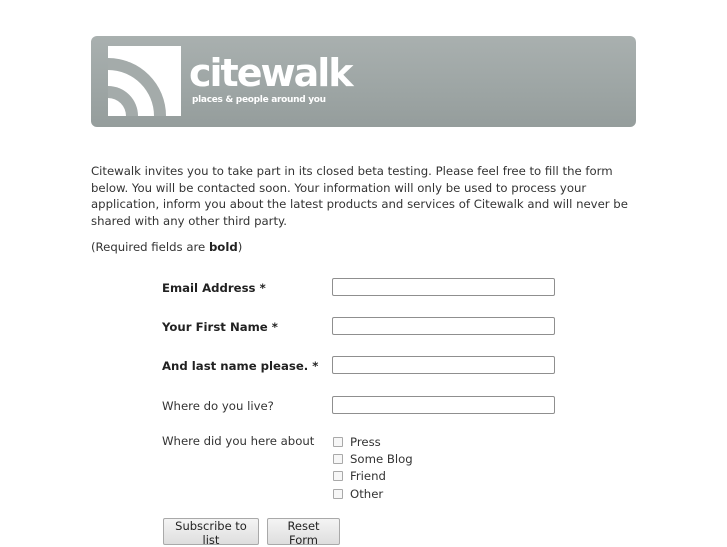  Describe the element at coordinates (367, 493) in the screenshot. I see `other-label: Other` at that location.